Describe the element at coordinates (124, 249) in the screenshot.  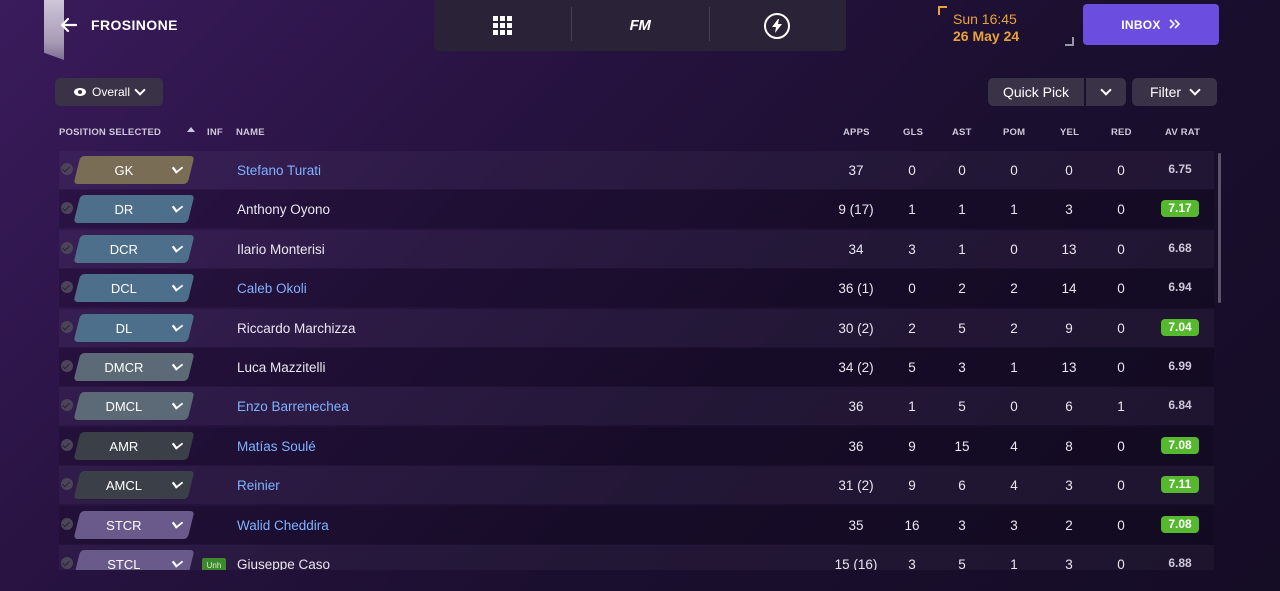
I see `position-label: DCR` at that location.